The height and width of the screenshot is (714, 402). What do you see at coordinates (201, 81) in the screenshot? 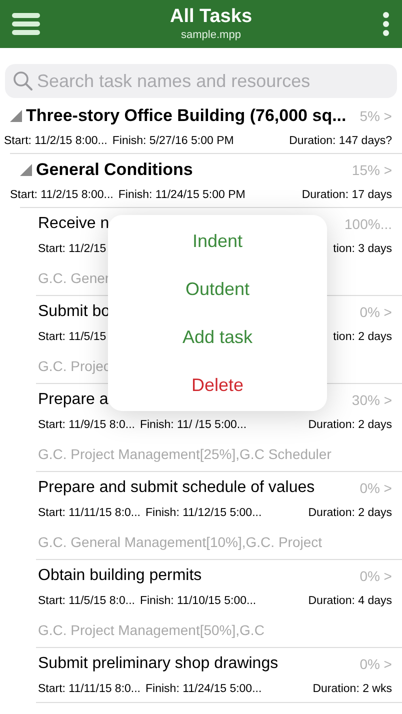
I see `search-field: Search task names and resources` at bounding box center [201, 81].